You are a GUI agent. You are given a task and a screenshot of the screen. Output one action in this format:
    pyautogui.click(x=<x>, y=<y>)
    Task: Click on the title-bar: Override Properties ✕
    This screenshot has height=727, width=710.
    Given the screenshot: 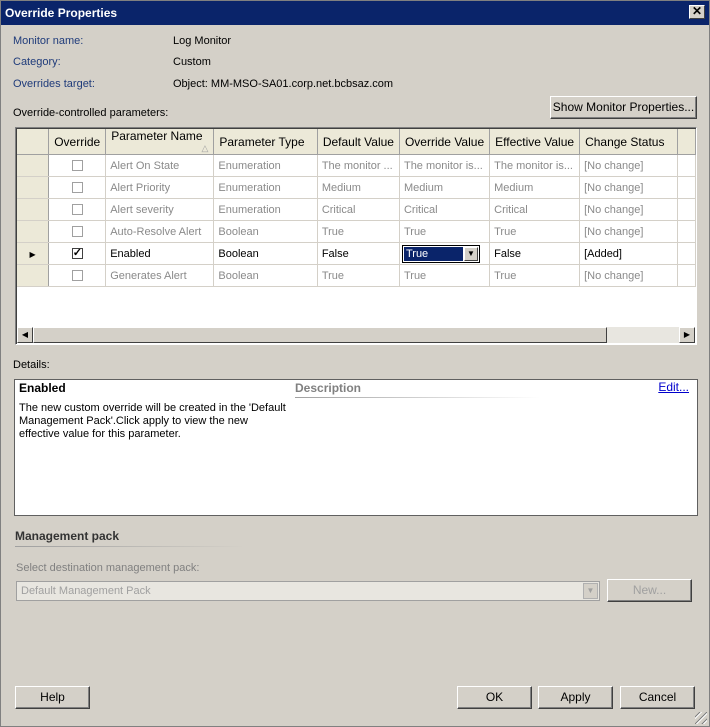 What is the action you would take?
    pyautogui.click(x=355, y=13)
    